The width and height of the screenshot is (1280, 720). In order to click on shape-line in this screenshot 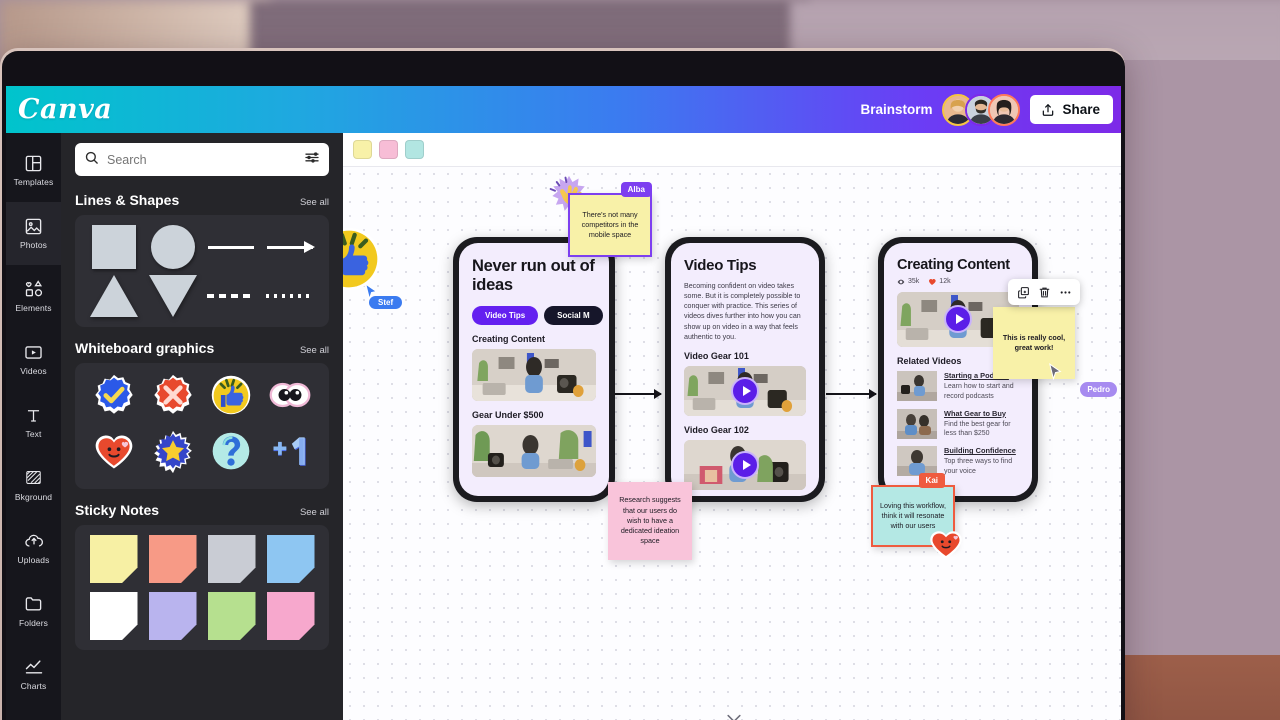, I will do `click(231, 247)`.